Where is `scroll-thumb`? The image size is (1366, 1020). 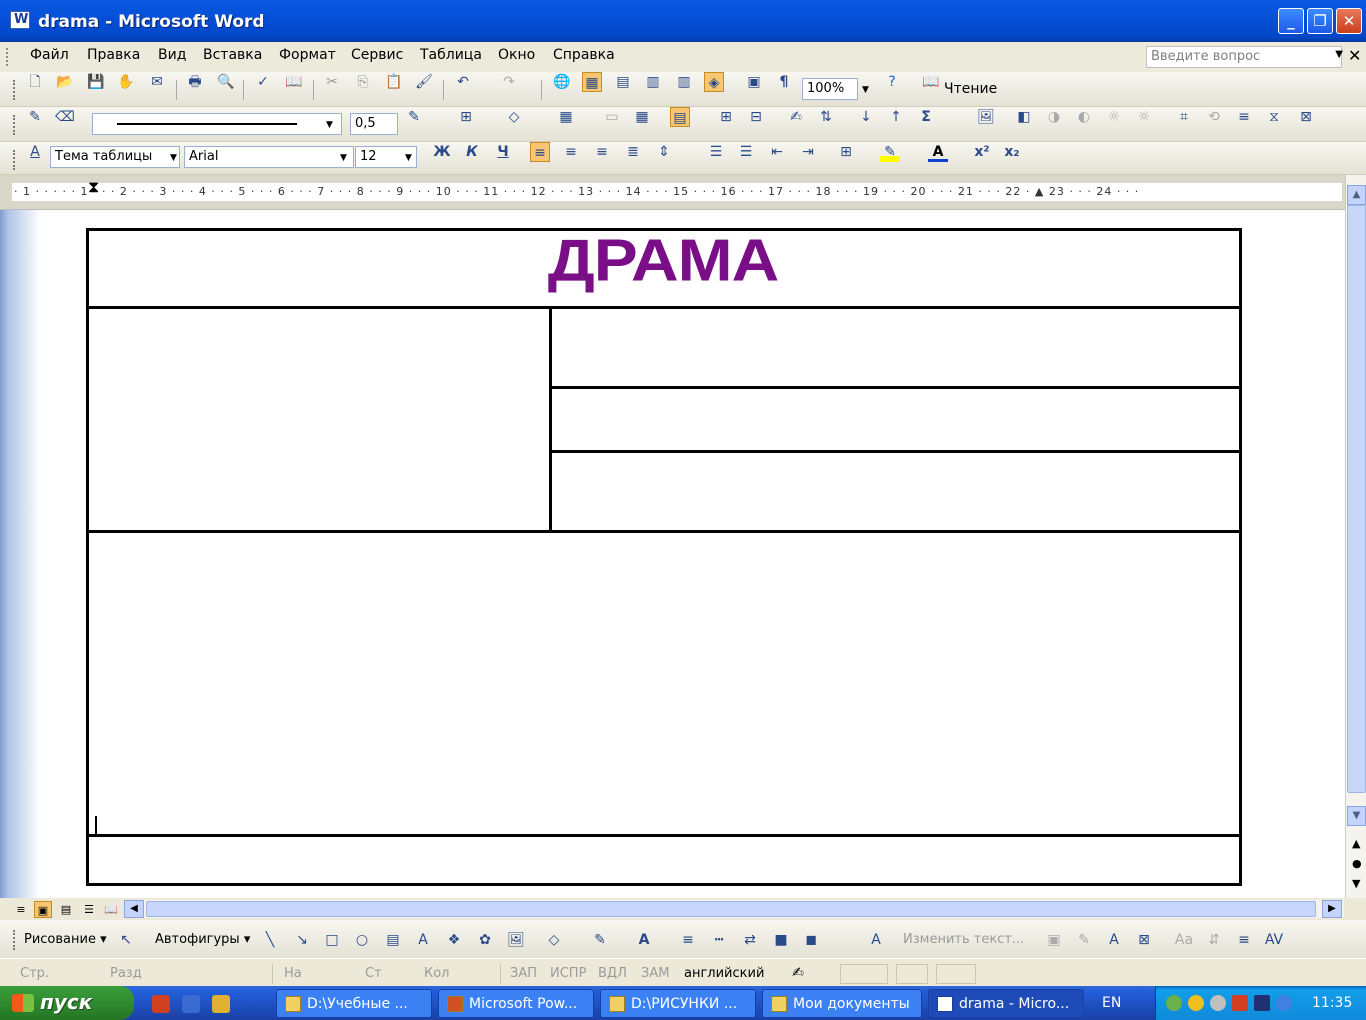 scroll-thumb is located at coordinates (1356, 499).